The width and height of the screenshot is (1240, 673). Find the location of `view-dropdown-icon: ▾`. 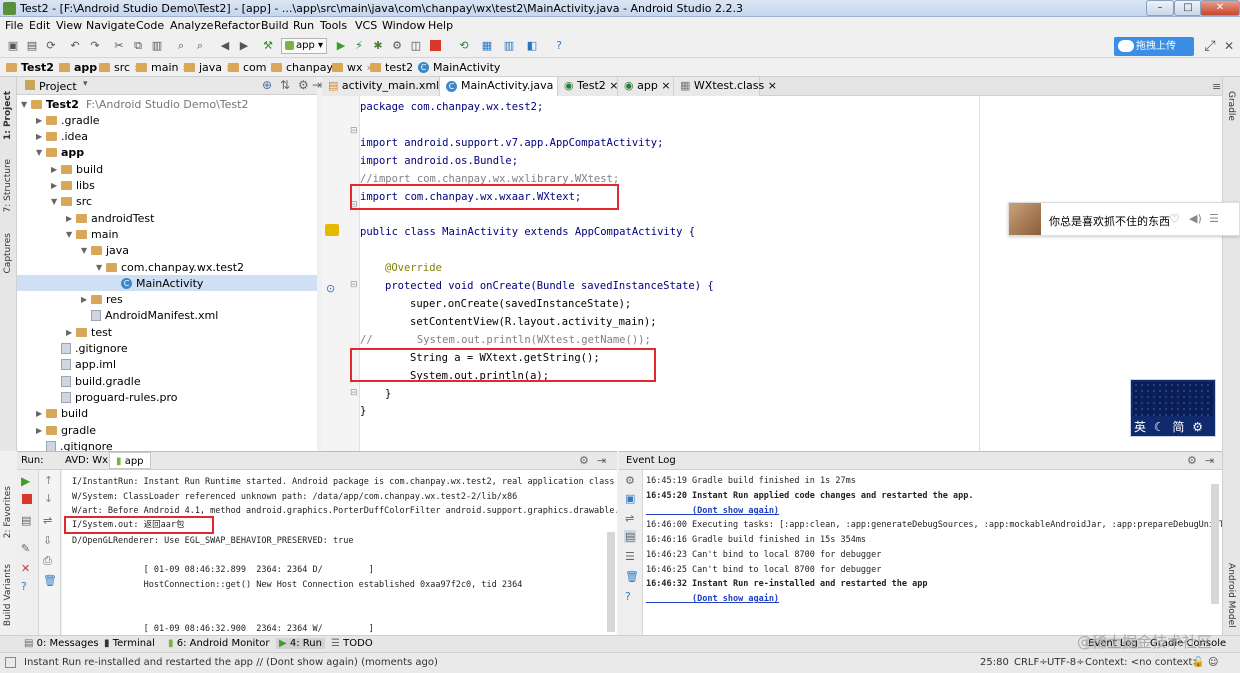

view-dropdown-icon: ▾ is located at coordinates (85, 84).